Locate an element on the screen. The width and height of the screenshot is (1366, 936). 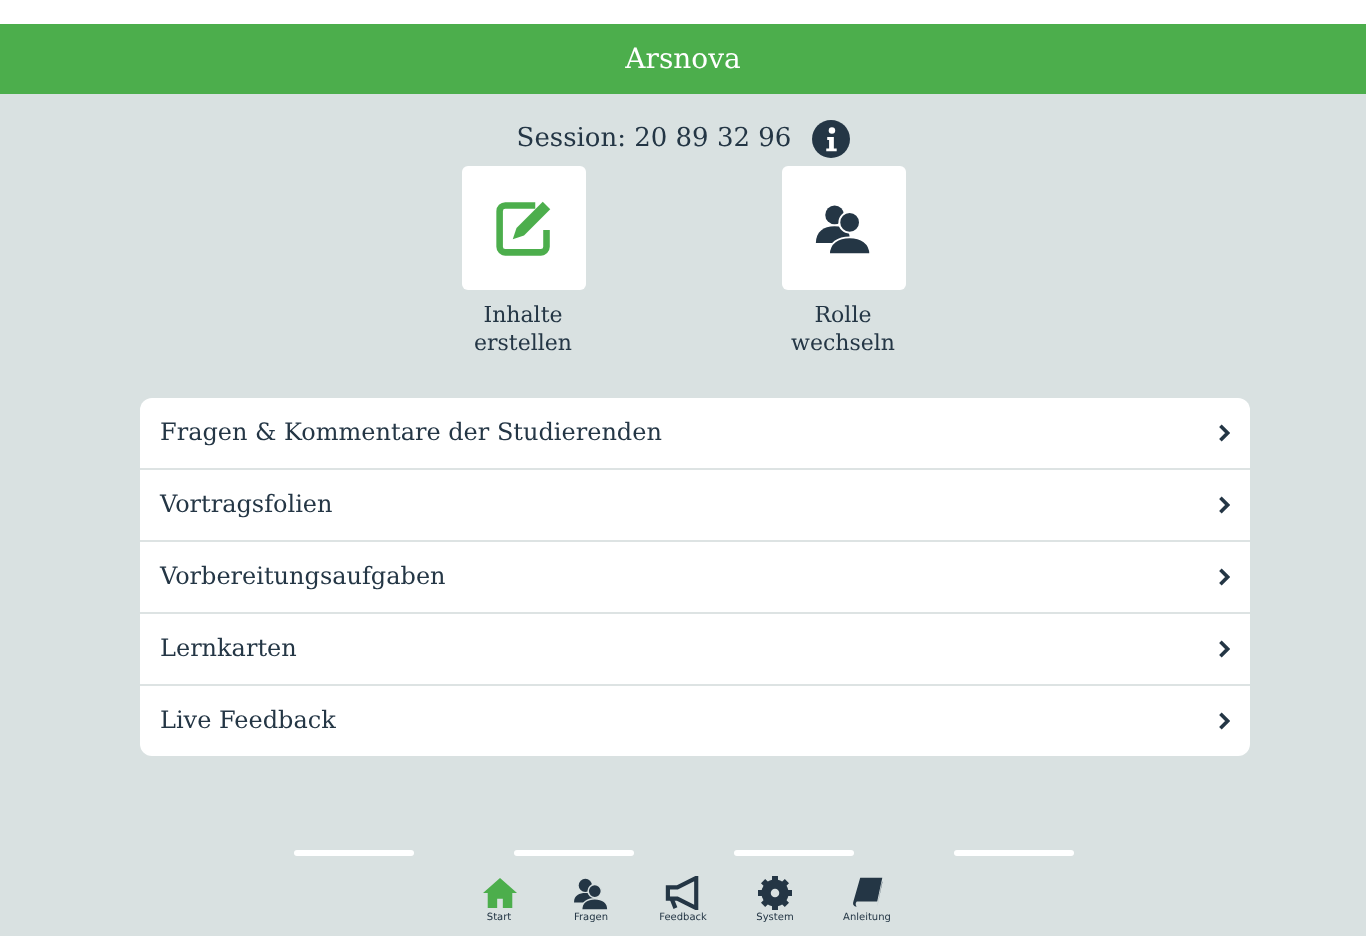
menu-item: Live Feedback is located at coordinates (695, 720).